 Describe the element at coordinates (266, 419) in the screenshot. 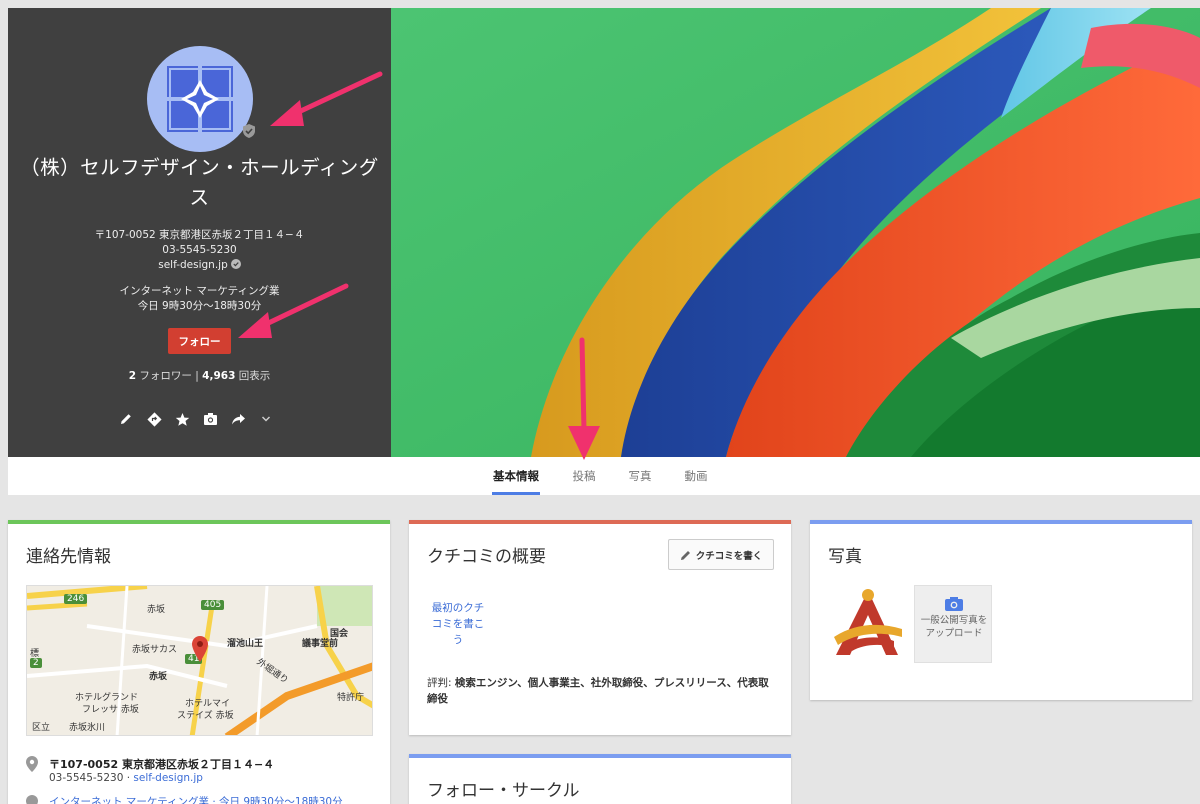

I see `chevron-down-icon` at that location.